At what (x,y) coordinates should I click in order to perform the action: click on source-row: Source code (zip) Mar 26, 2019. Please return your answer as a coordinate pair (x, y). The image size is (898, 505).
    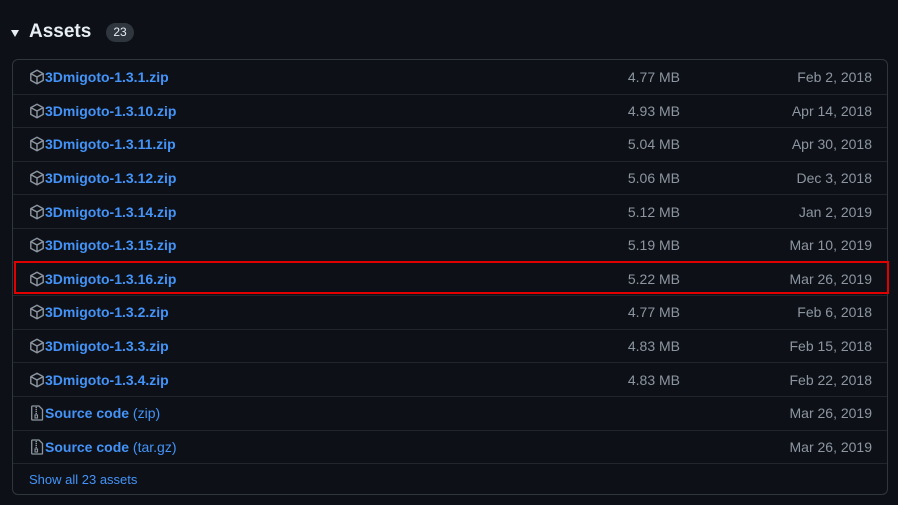
    Looking at the image, I should click on (450, 413).